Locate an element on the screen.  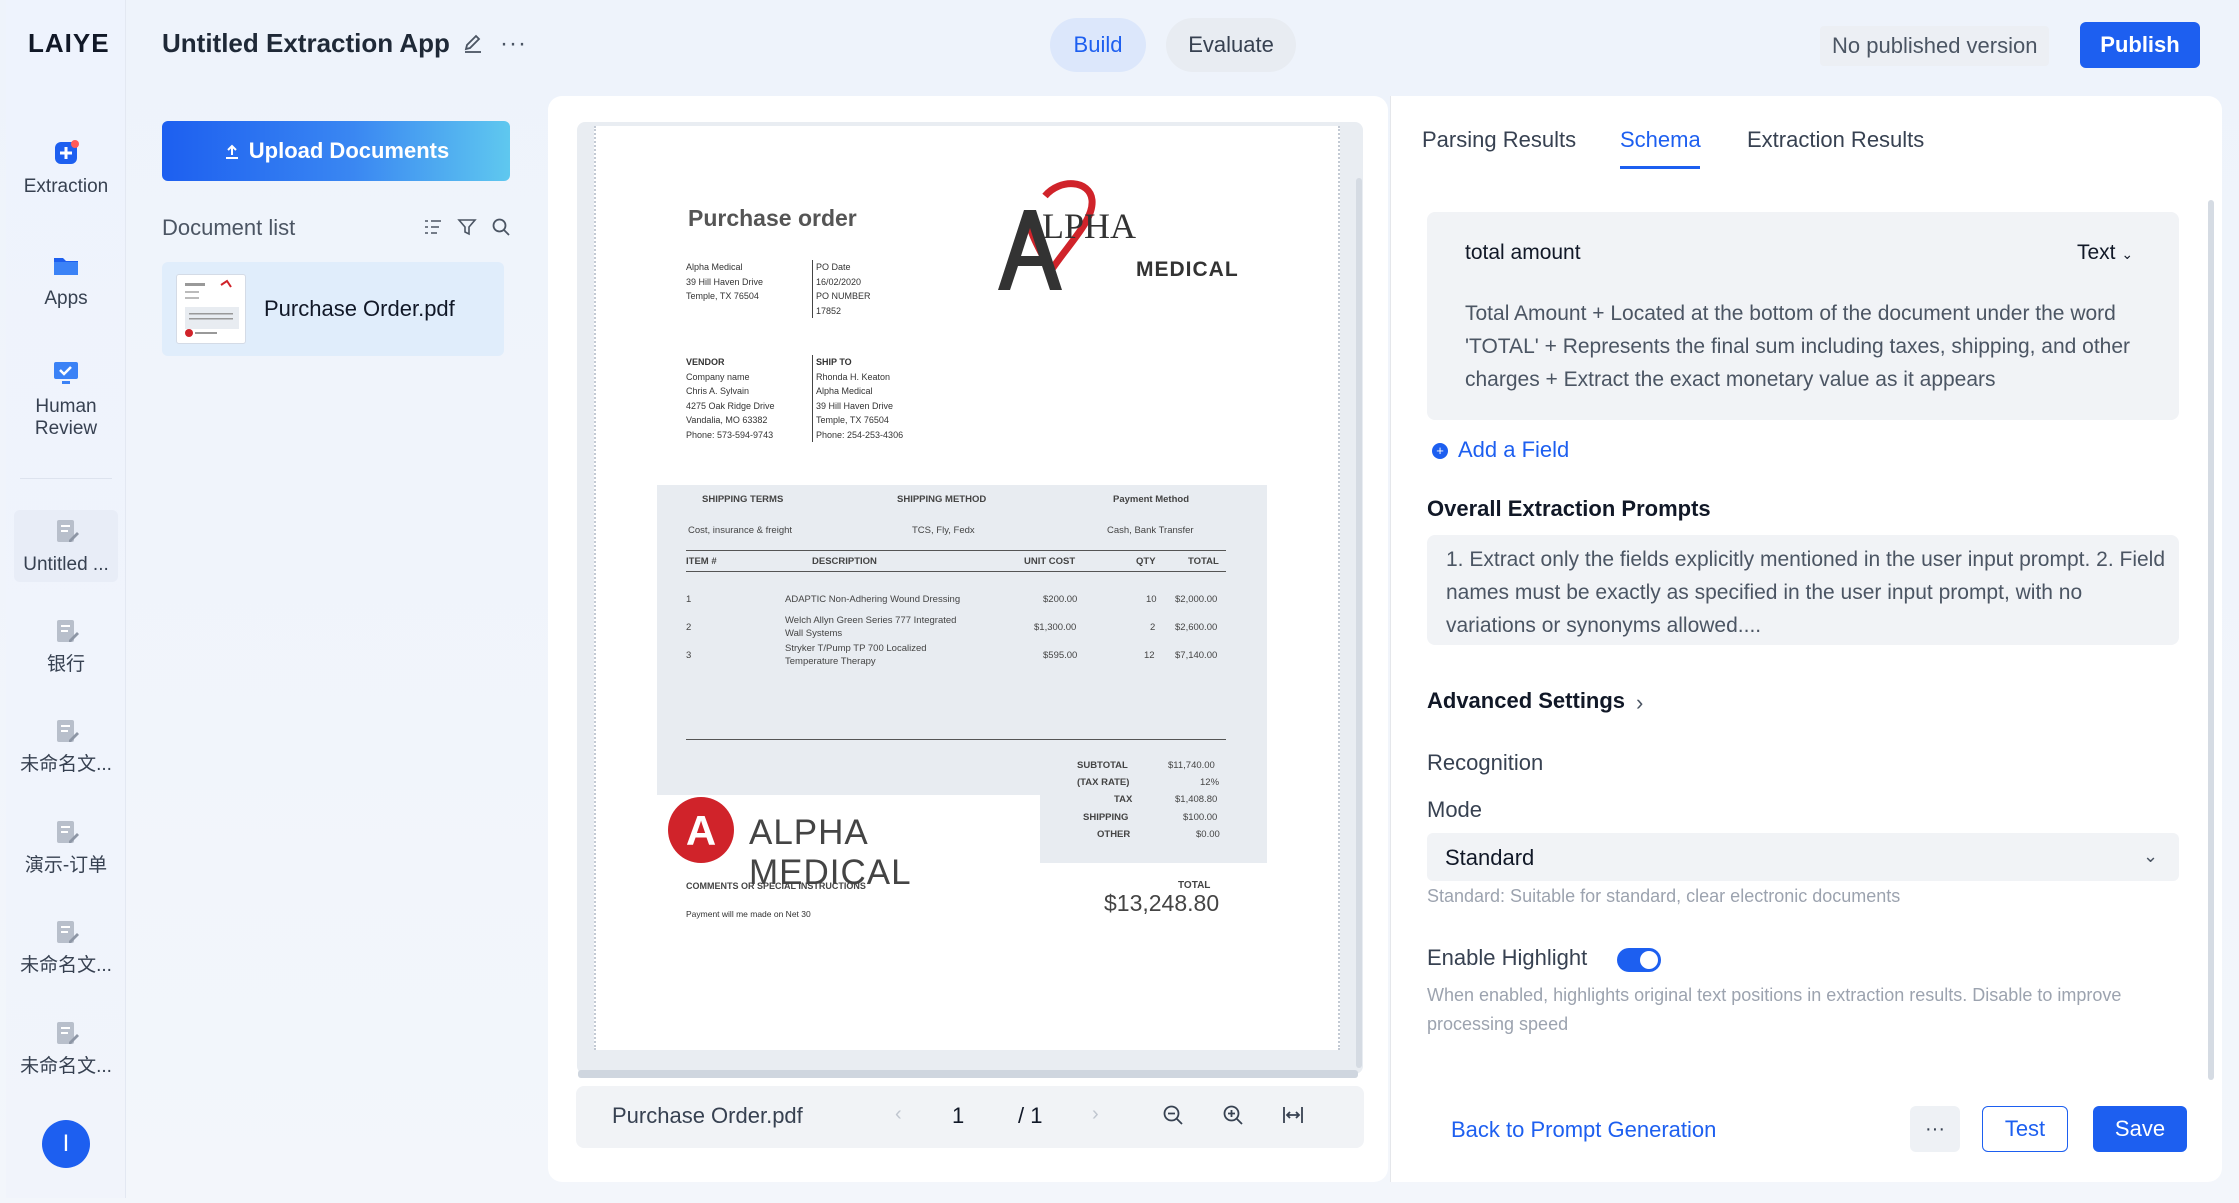
sort-icon is located at coordinates (433, 227).